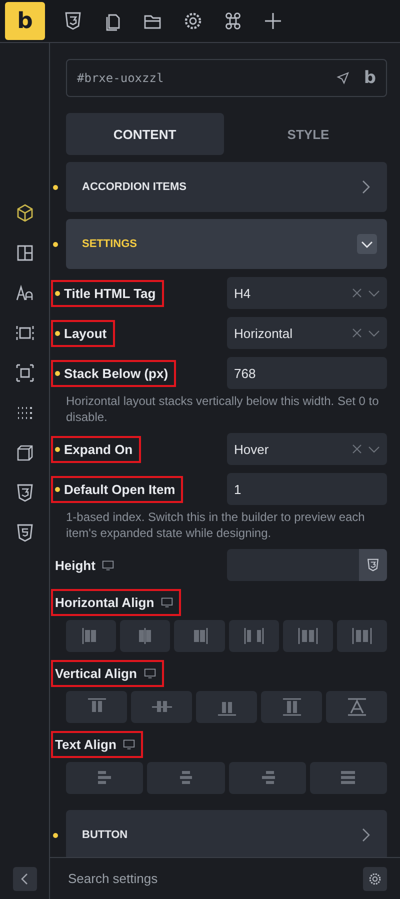  What do you see at coordinates (252, 449) in the screenshot?
I see `select-value: Hover` at bounding box center [252, 449].